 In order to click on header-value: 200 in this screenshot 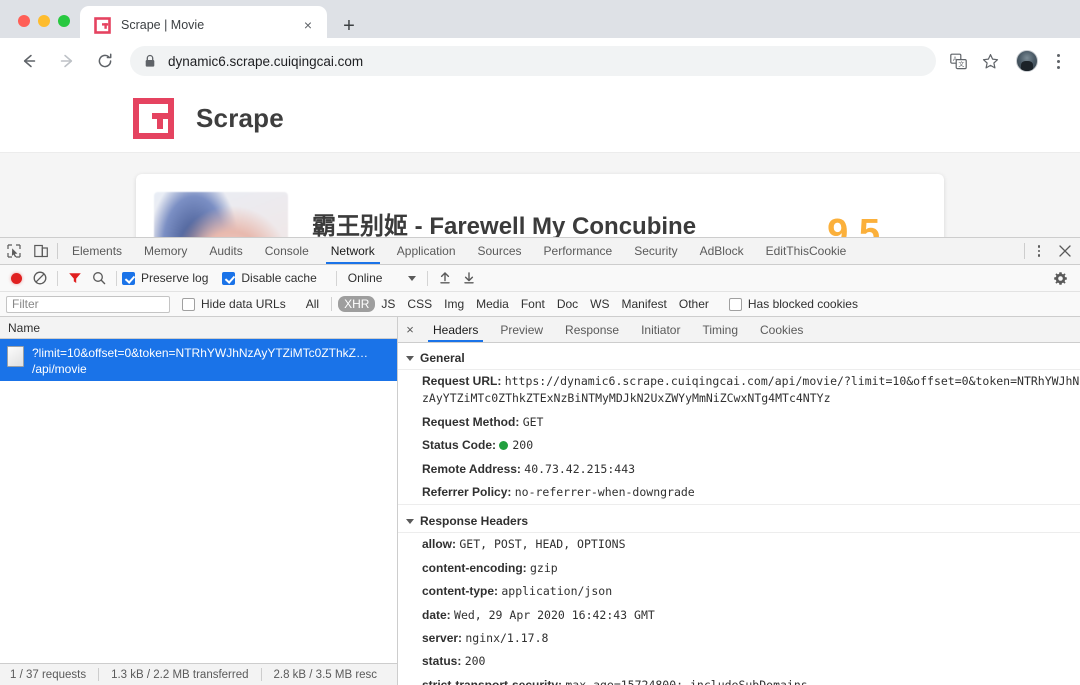, I will do `click(523, 445)`.